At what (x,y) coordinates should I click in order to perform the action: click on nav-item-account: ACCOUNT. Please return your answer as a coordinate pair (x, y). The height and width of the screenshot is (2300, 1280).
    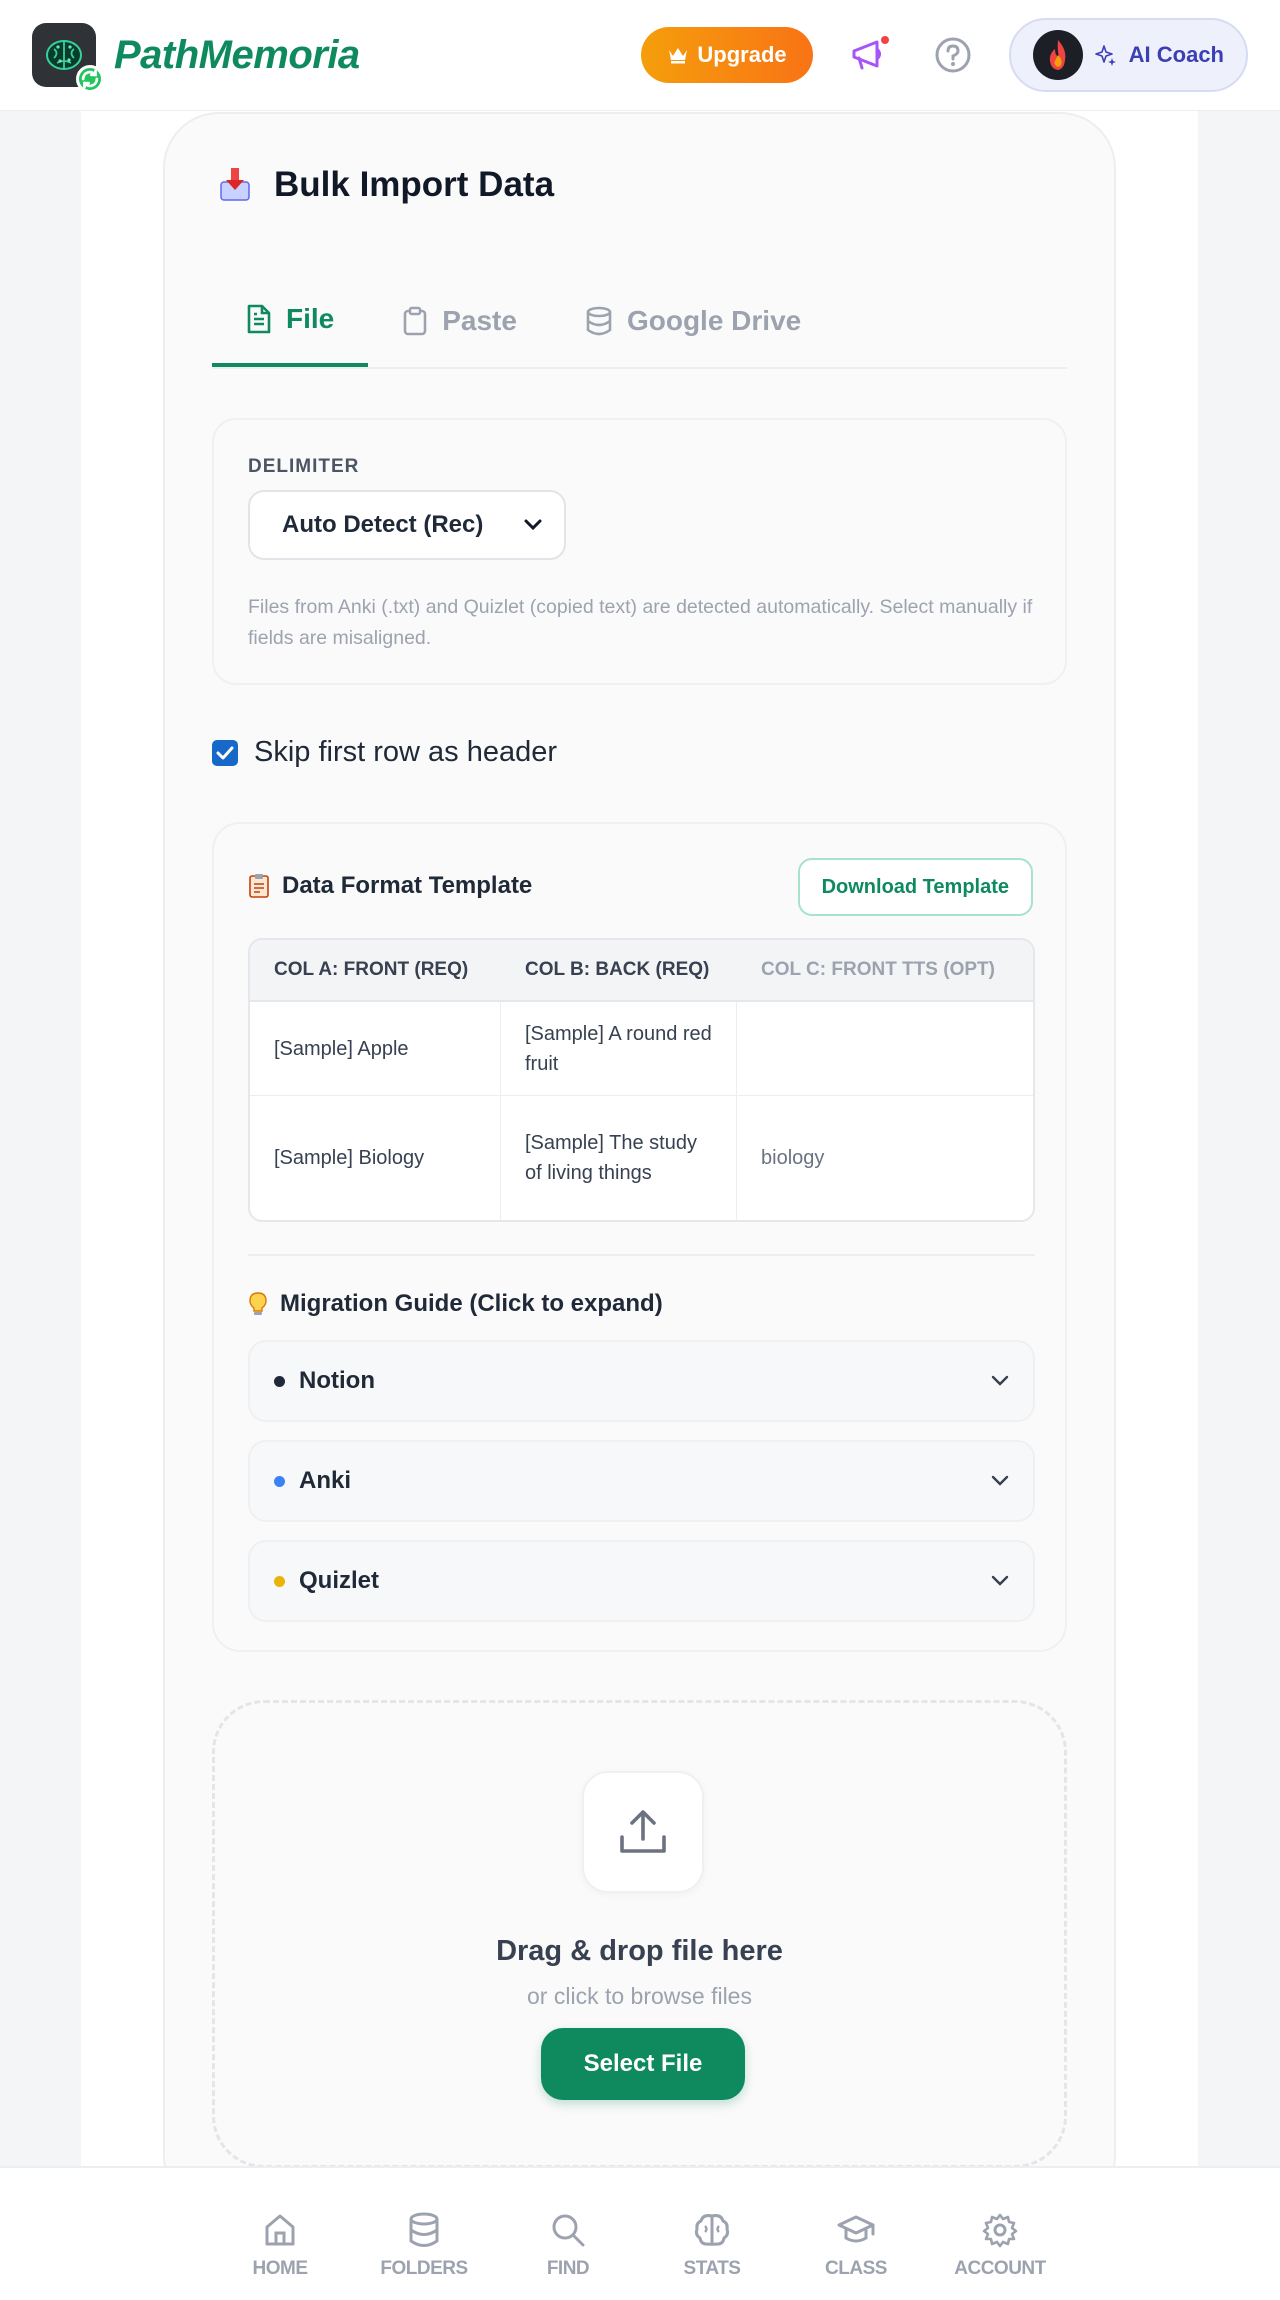
    Looking at the image, I should click on (1000, 2234).